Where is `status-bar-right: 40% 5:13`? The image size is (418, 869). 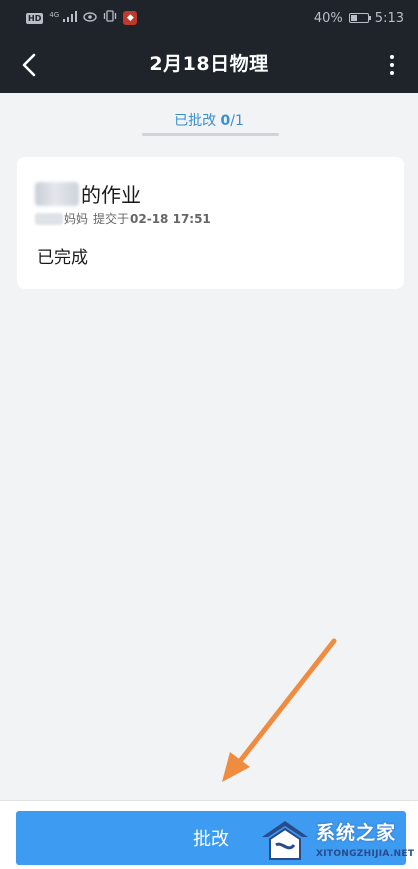 status-bar-right: 40% 5:13 is located at coordinates (359, 18).